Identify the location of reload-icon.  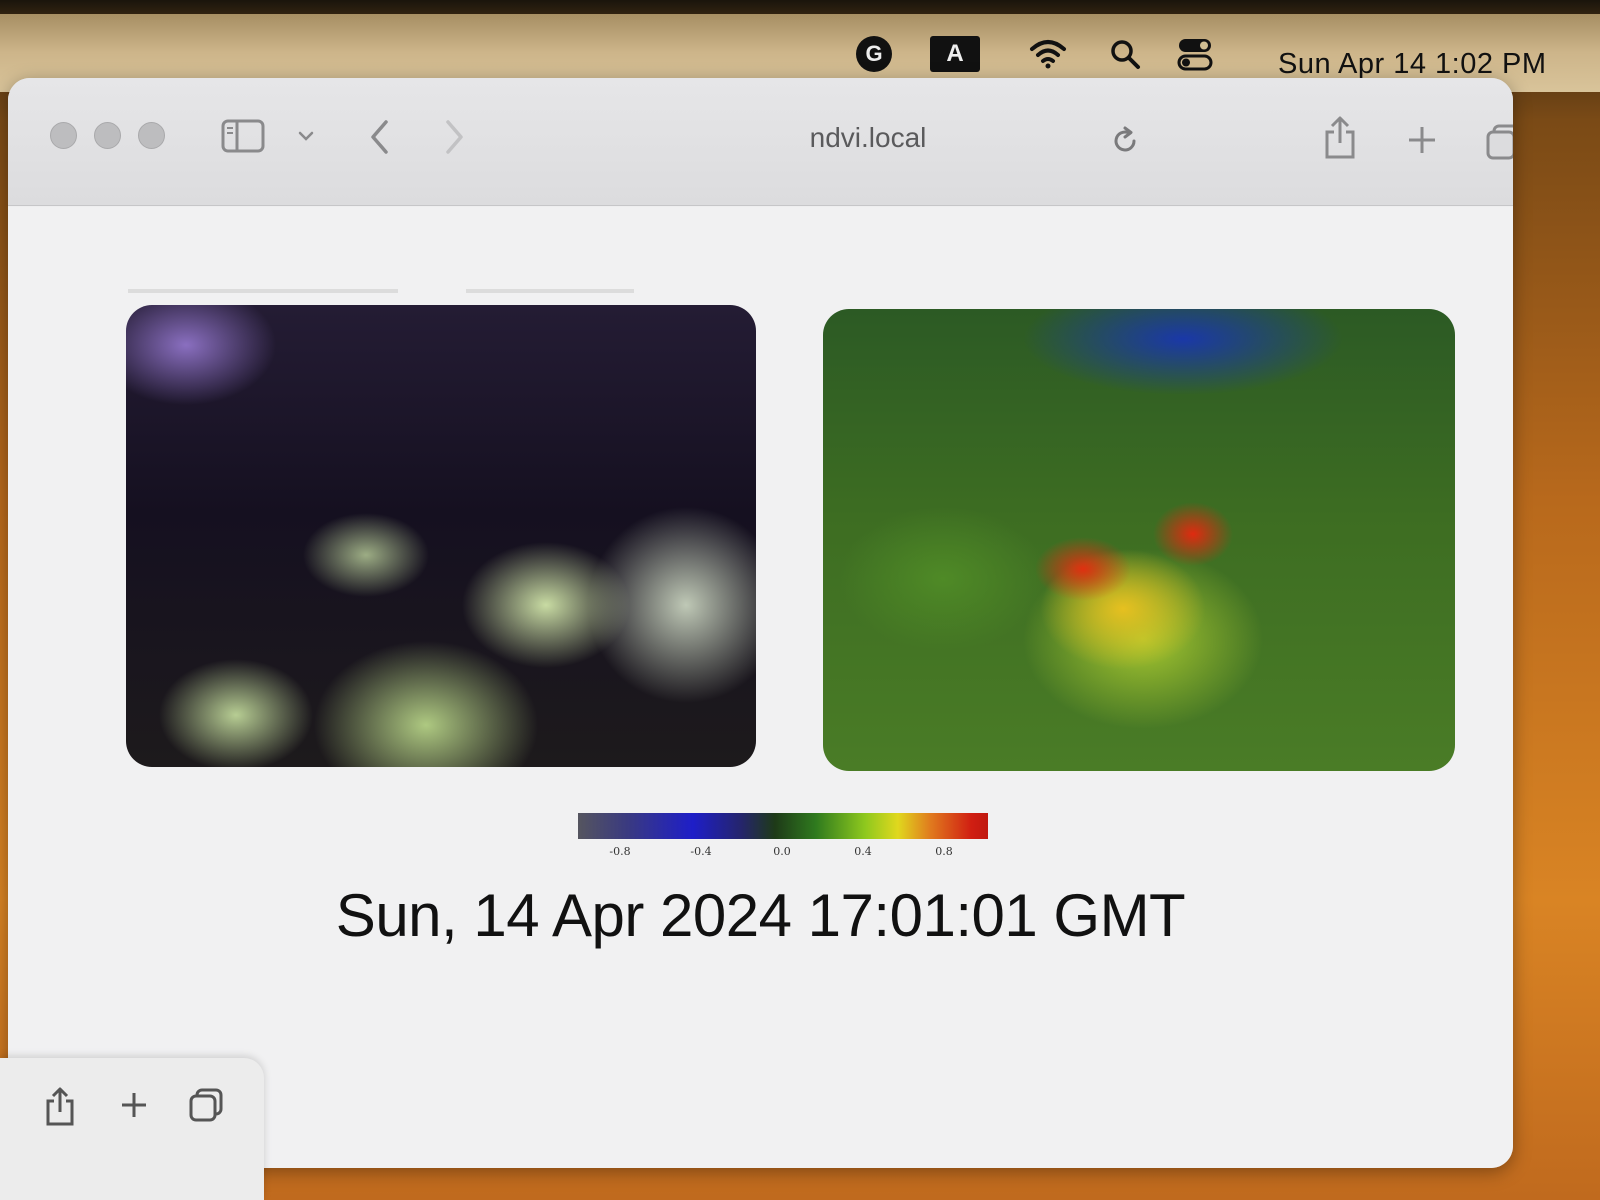
(1125, 139).